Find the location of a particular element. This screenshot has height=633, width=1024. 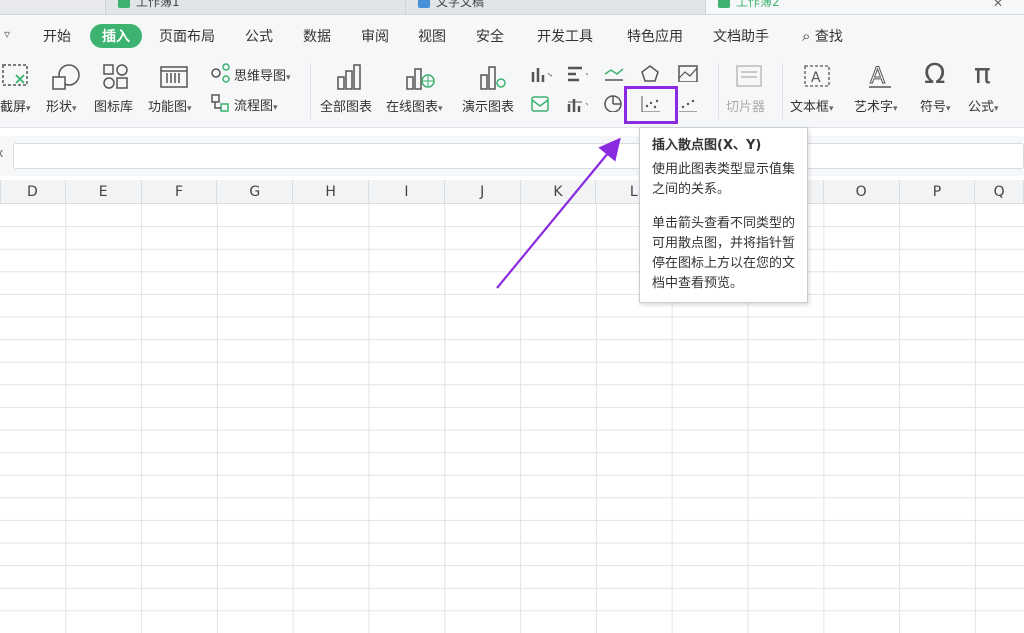

tooltip-description: 使用此图表类型显示值集之间的关系。 is located at coordinates (724, 179).